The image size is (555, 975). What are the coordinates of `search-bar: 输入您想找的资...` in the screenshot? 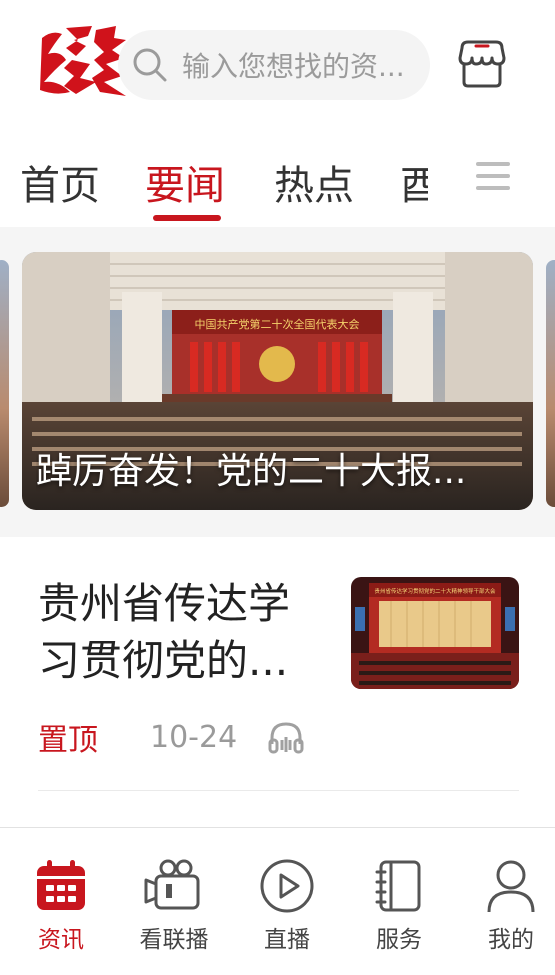 It's located at (274, 65).